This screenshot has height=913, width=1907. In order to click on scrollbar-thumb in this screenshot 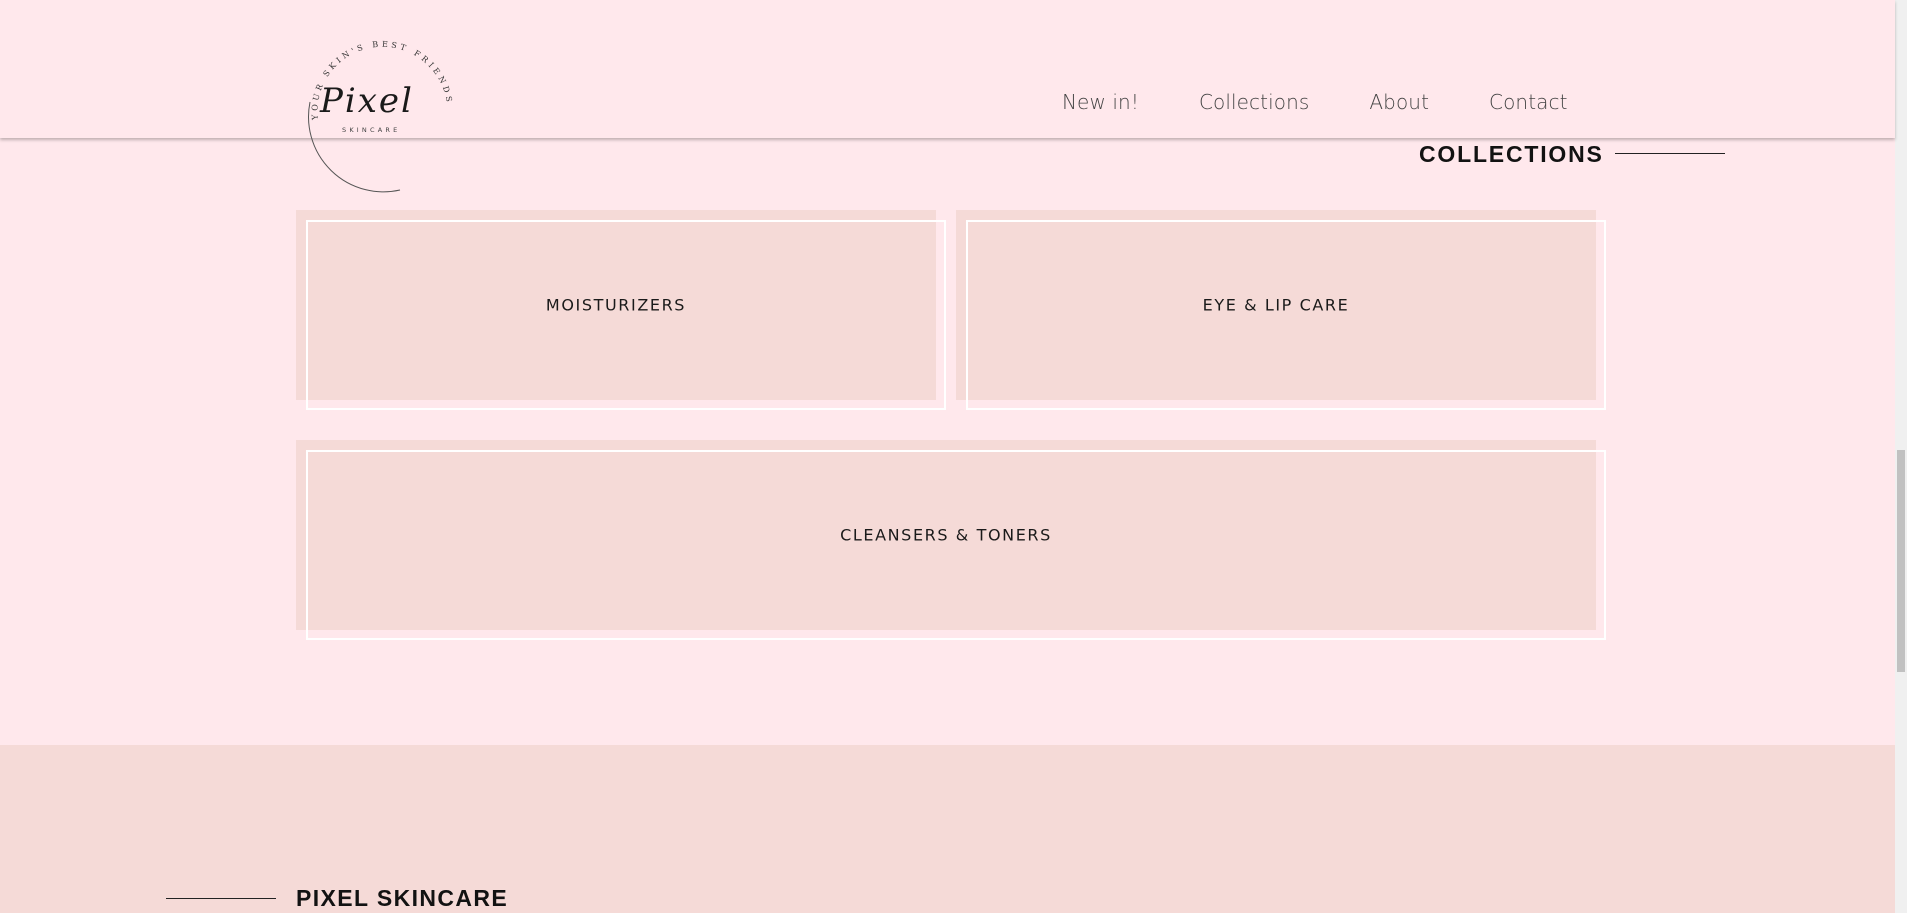, I will do `click(1901, 561)`.